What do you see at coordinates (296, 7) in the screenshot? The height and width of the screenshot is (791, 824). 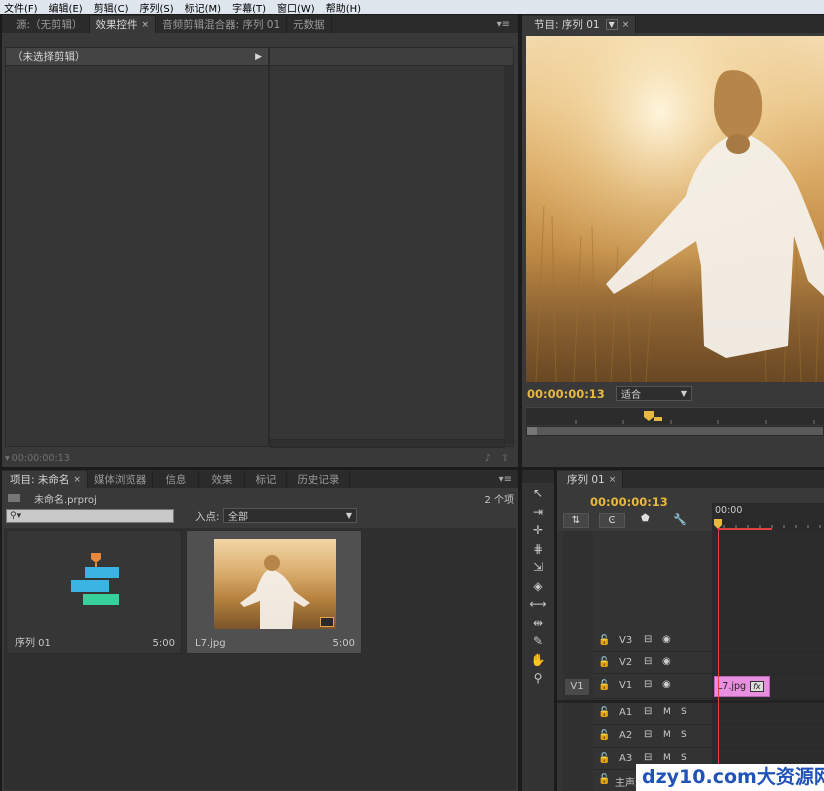 I see `menu-window: 窗口(W)` at bounding box center [296, 7].